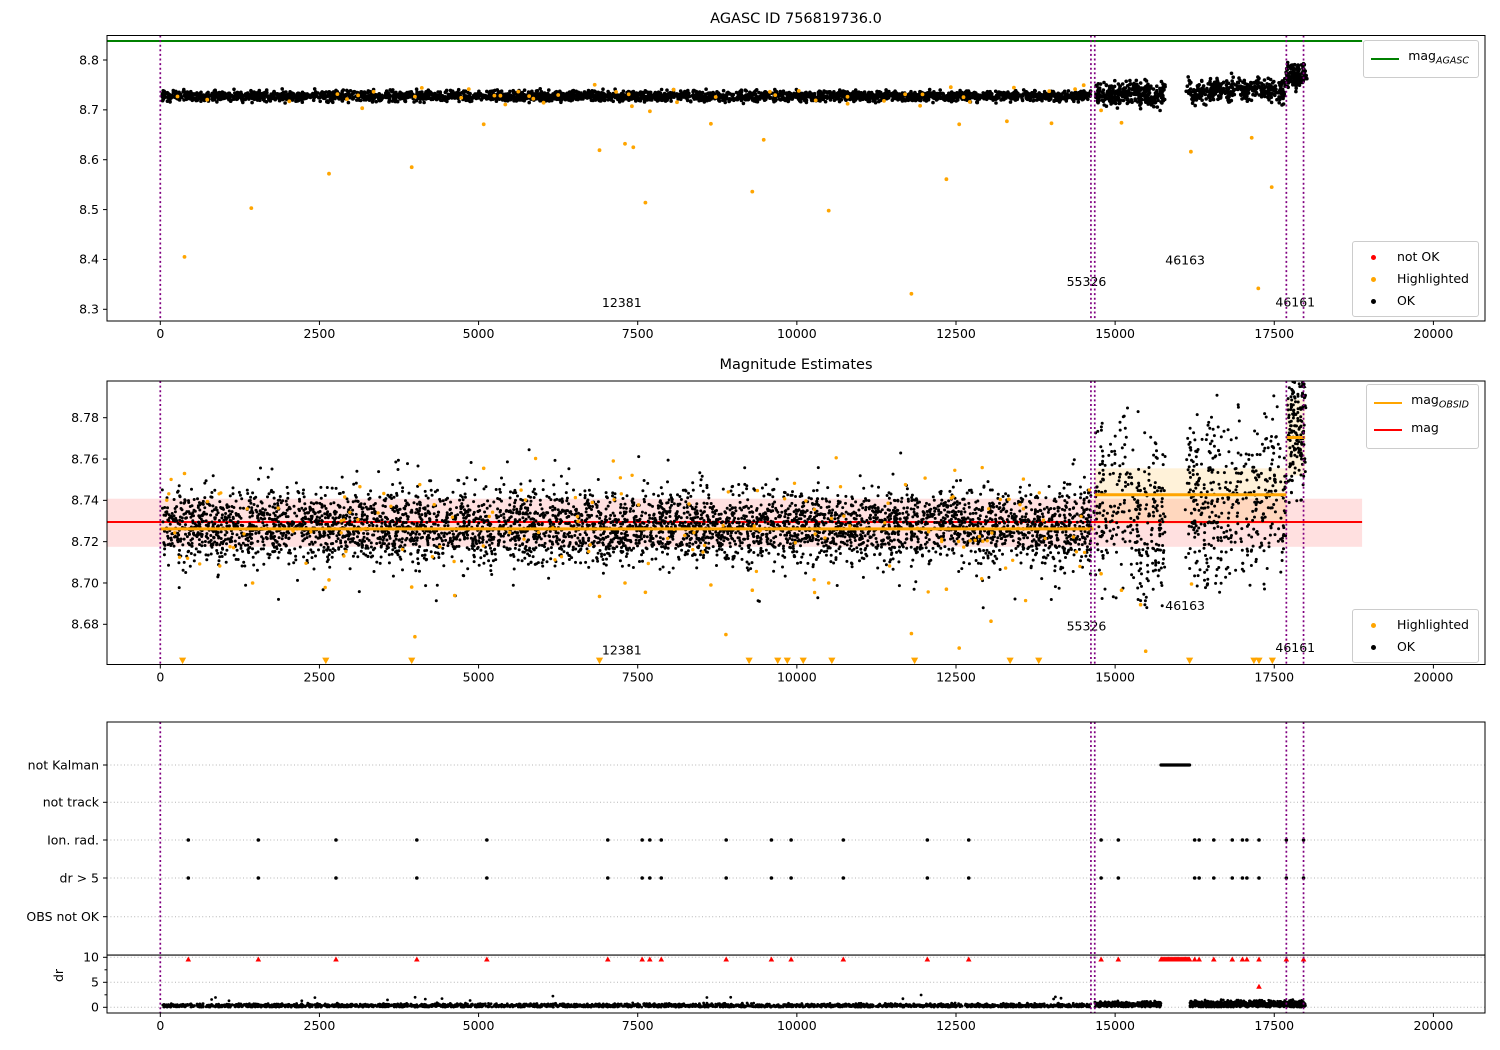  I want to click on y-tick-label: 8.76, so click(85, 458).